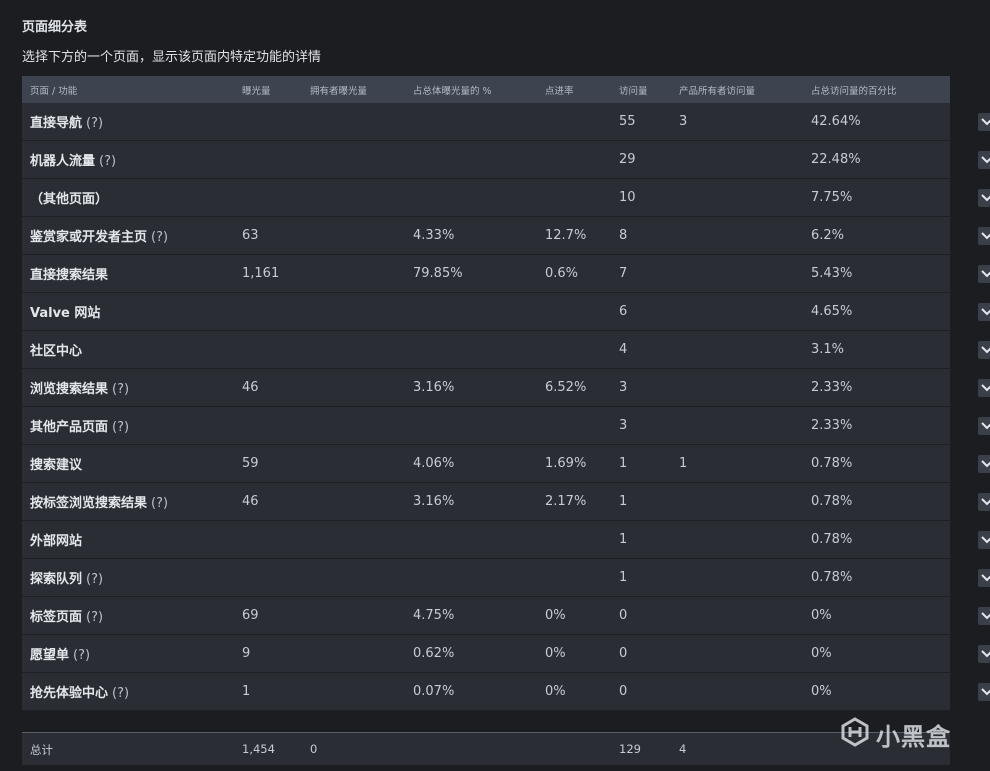 The height and width of the screenshot is (771, 990). Describe the element at coordinates (627, 159) in the screenshot. I see `row-visits: 29` at that location.